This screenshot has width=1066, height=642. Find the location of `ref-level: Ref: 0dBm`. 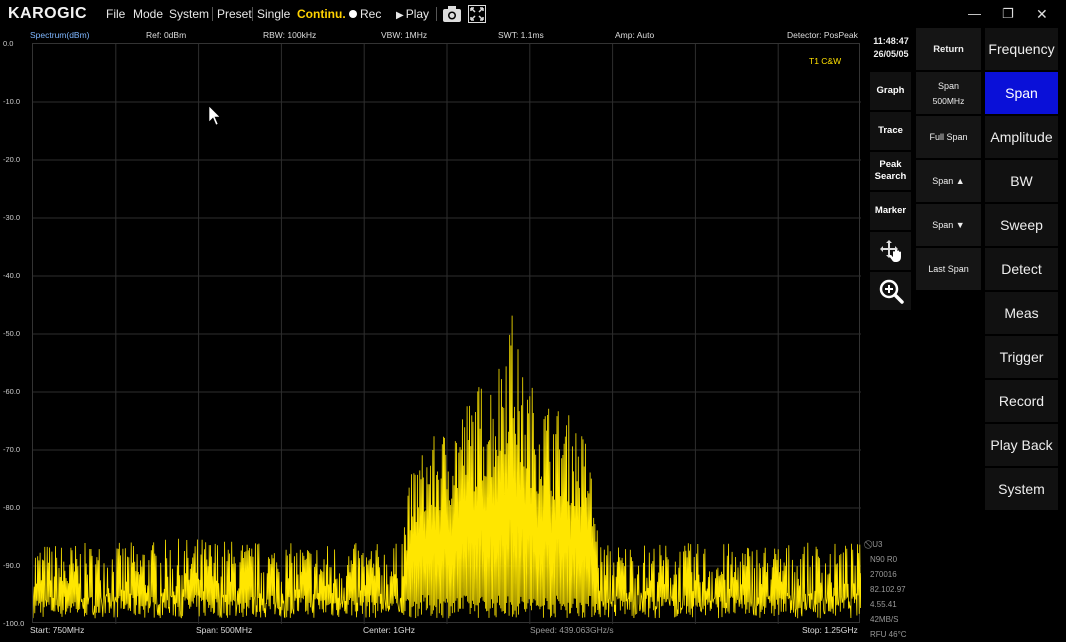

ref-level: Ref: 0dBm is located at coordinates (166, 35).